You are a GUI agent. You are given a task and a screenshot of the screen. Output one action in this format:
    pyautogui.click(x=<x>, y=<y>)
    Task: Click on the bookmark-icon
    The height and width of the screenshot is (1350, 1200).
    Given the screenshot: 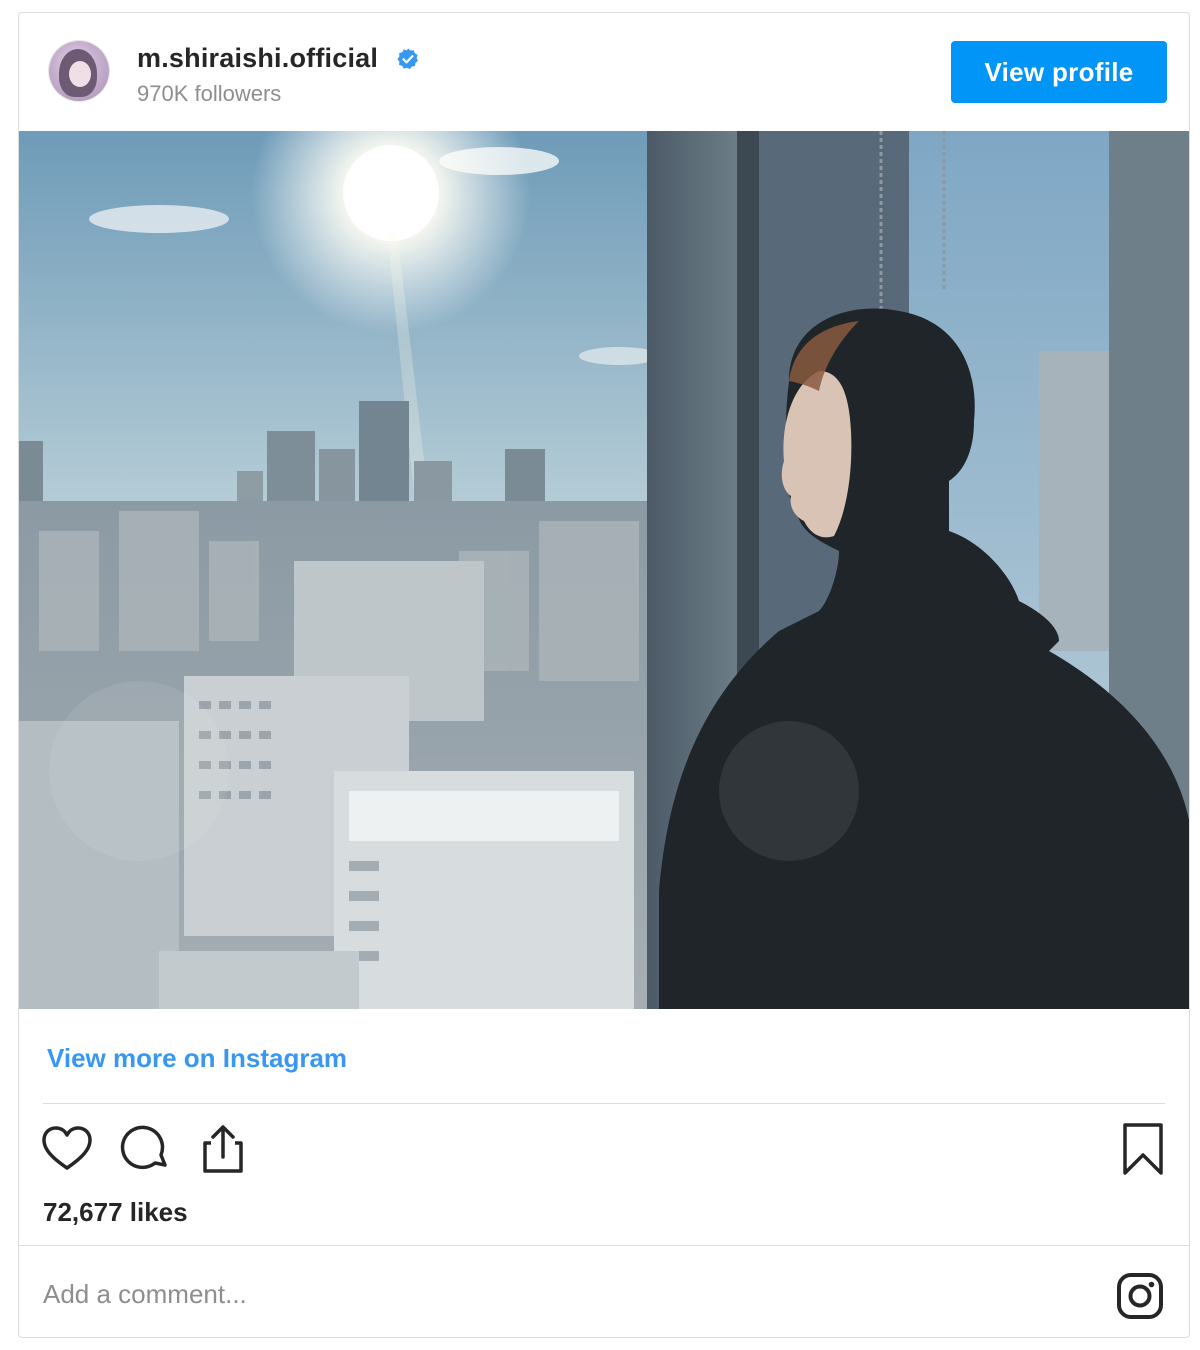 What is the action you would take?
    pyautogui.click(x=1143, y=1149)
    